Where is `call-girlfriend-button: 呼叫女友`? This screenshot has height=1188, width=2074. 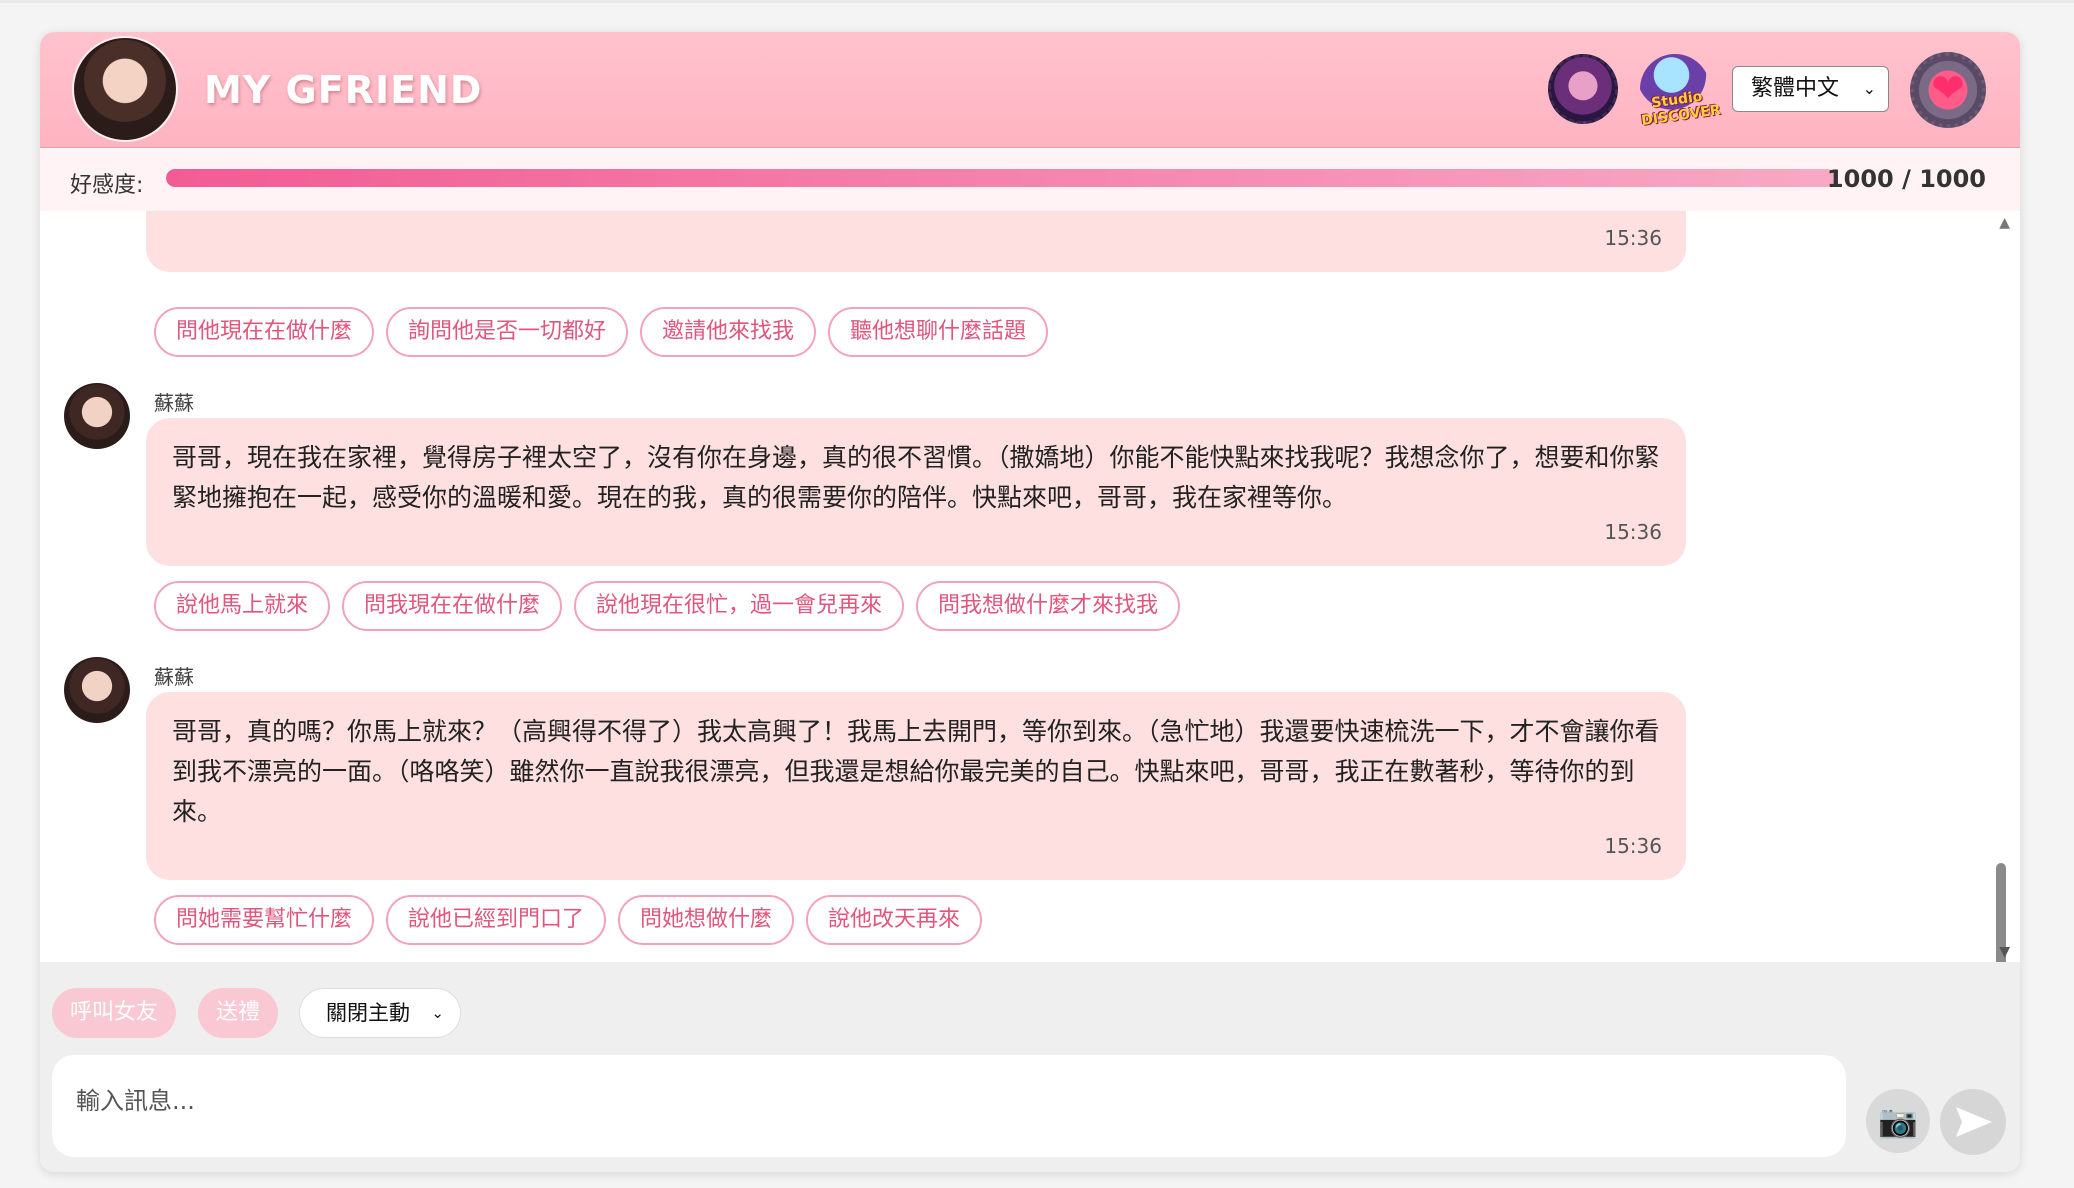 call-girlfriend-button: 呼叫女友 is located at coordinates (114, 1013).